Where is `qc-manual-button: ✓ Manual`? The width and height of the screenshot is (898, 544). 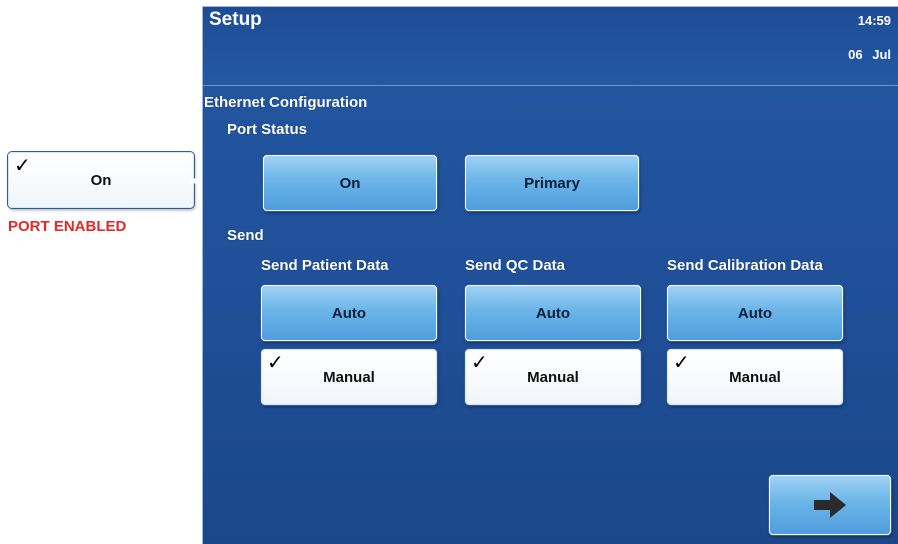 qc-manual-button: ✓ Manual is located at coordinates (553, 377).